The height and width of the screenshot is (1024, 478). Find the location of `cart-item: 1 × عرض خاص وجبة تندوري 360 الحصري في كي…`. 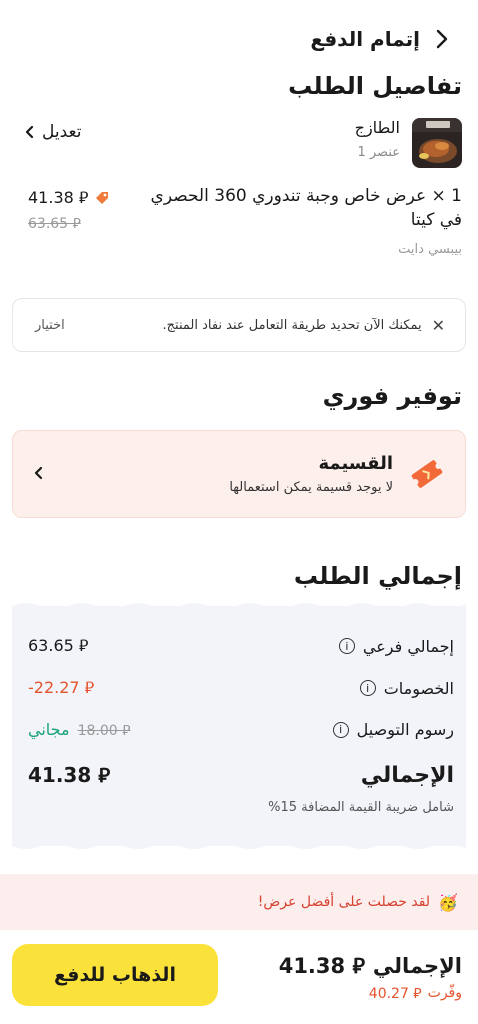

cart-item: 1 × عرض خاص وجبة تندوري 360 الحصري في كي… is located at coordinates (239, 224).